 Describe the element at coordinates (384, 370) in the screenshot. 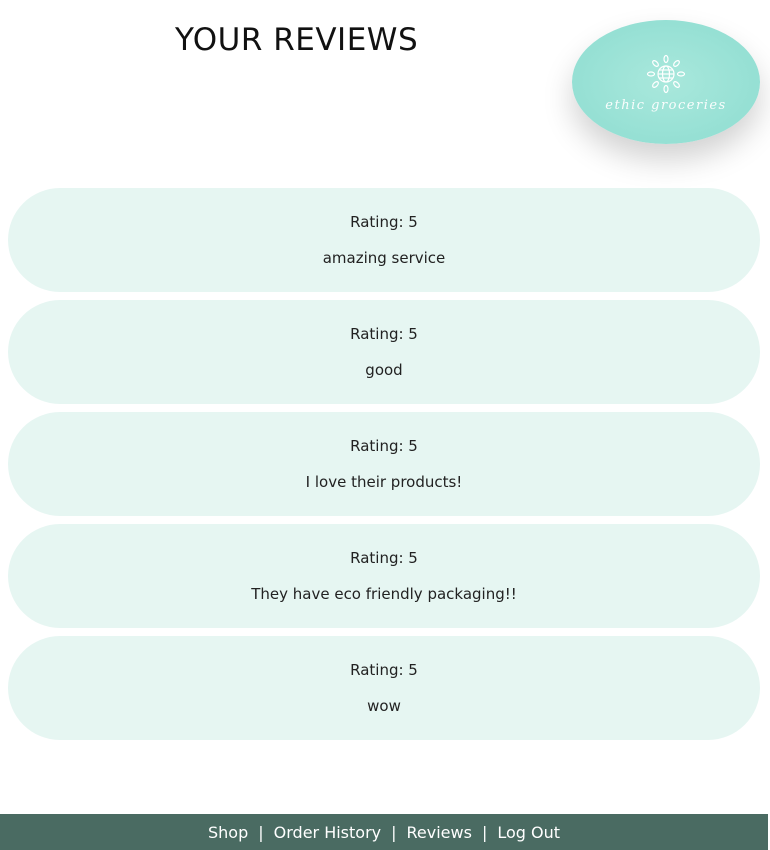

I see `review-text: good` at that location.